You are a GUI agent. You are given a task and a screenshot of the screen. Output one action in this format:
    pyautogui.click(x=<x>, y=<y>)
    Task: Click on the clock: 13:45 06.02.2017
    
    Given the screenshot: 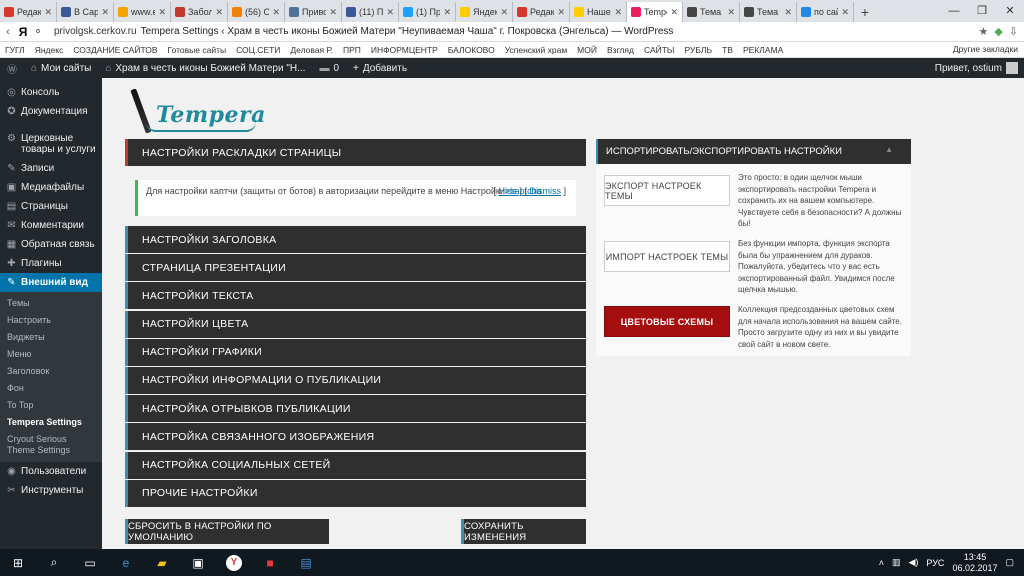 What is the action you would take?
    pyautogui.click(x=974, y=563)
    